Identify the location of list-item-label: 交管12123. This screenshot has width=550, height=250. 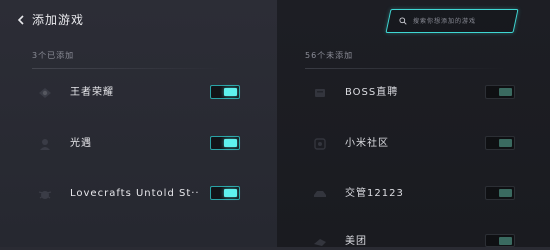
(374, 193).